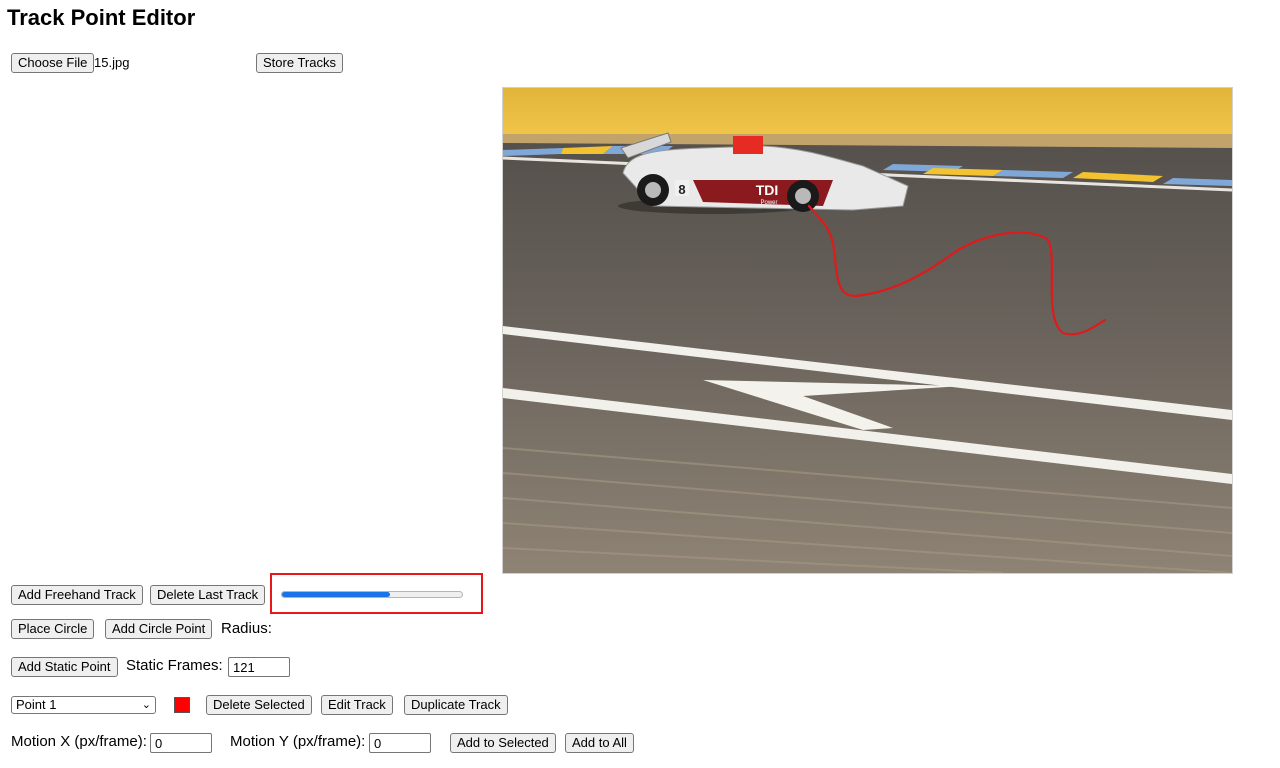  I want to click on motion-y-input, so click(400, 743).